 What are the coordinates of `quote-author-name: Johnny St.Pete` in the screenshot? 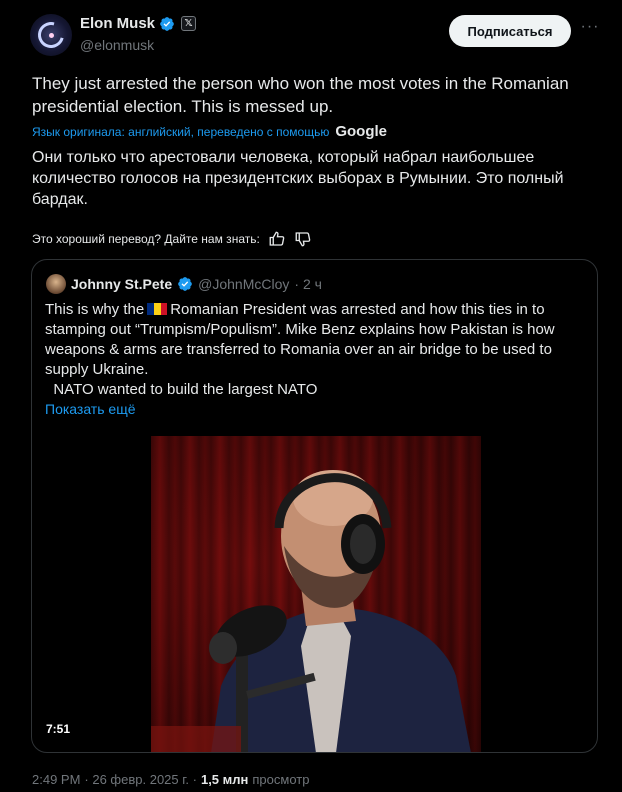 It's located at (122, 284).